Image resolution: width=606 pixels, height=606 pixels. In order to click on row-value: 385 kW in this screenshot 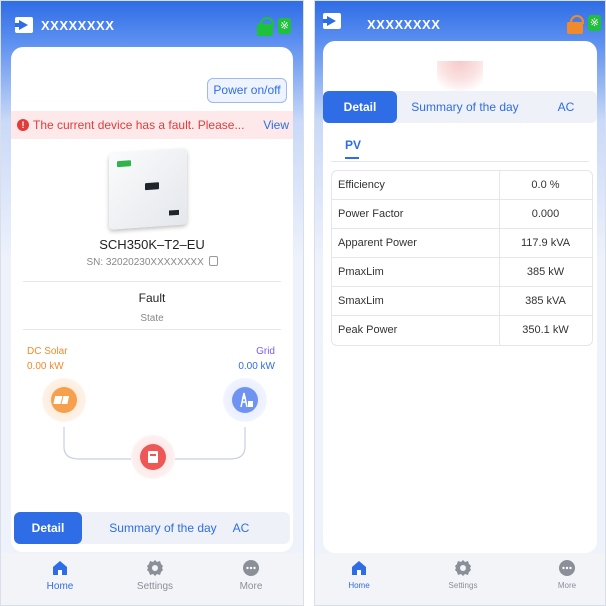, I will do `click(545, 272)`.